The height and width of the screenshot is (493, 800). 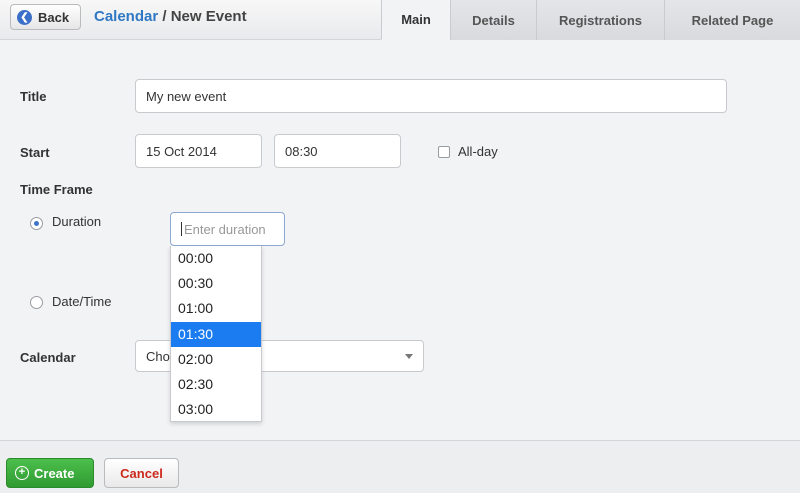 What do you see at coordinates (33, 96) in the screenshot?
I see `title-label: Title` at bounding box center [33, 96].